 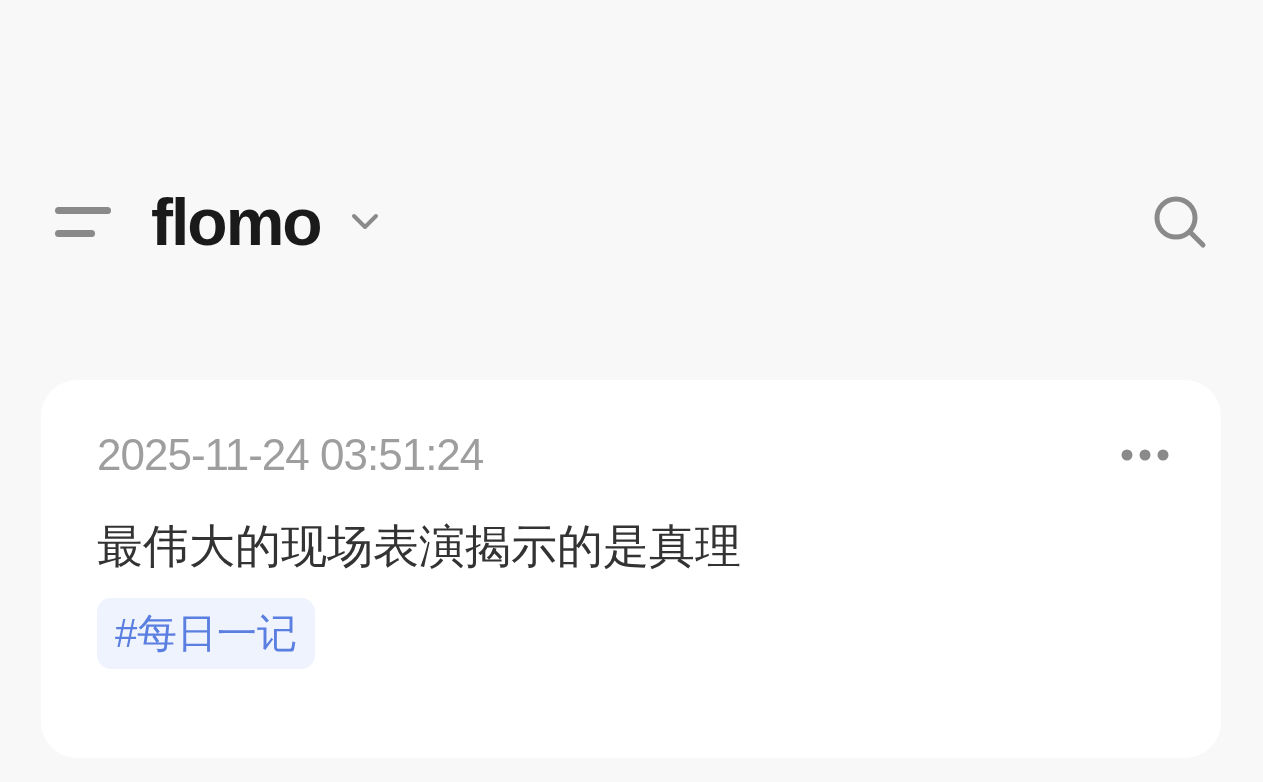 I want to click on chevron-down-icon, so click(x=364, y=222).